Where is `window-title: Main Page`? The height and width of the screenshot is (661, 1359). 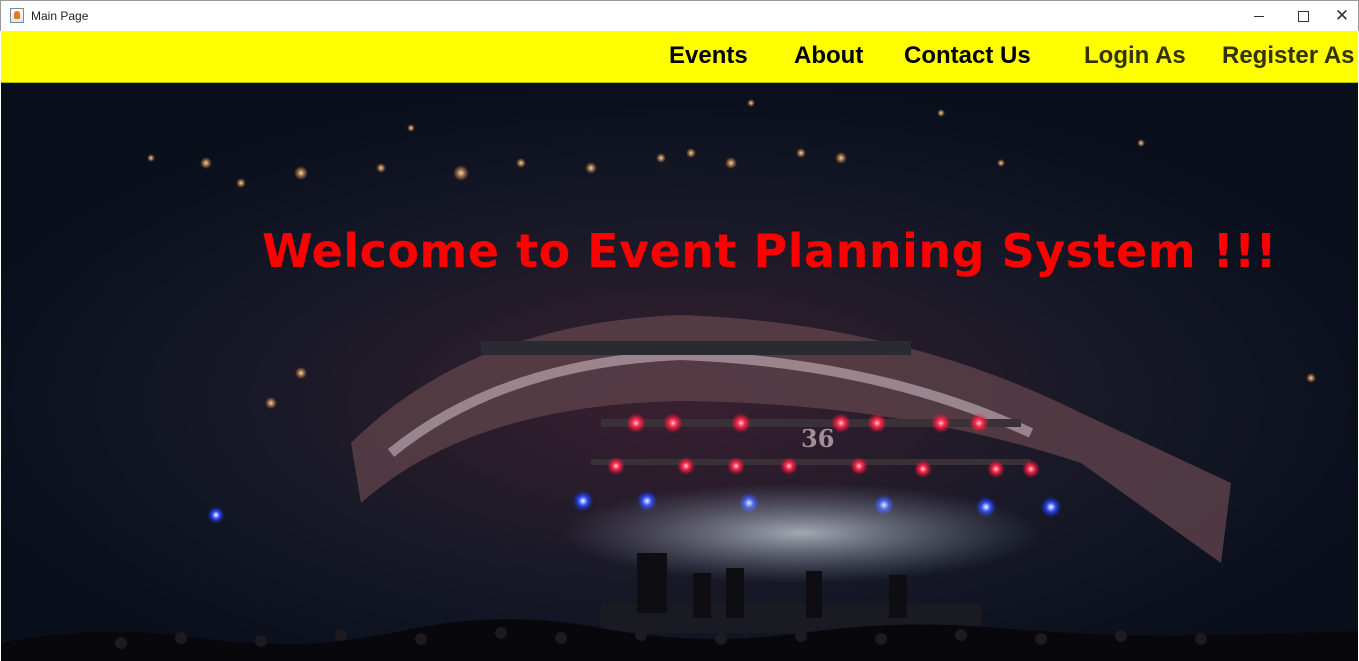
window-title: Main Page is located at coordinates (60, 16).